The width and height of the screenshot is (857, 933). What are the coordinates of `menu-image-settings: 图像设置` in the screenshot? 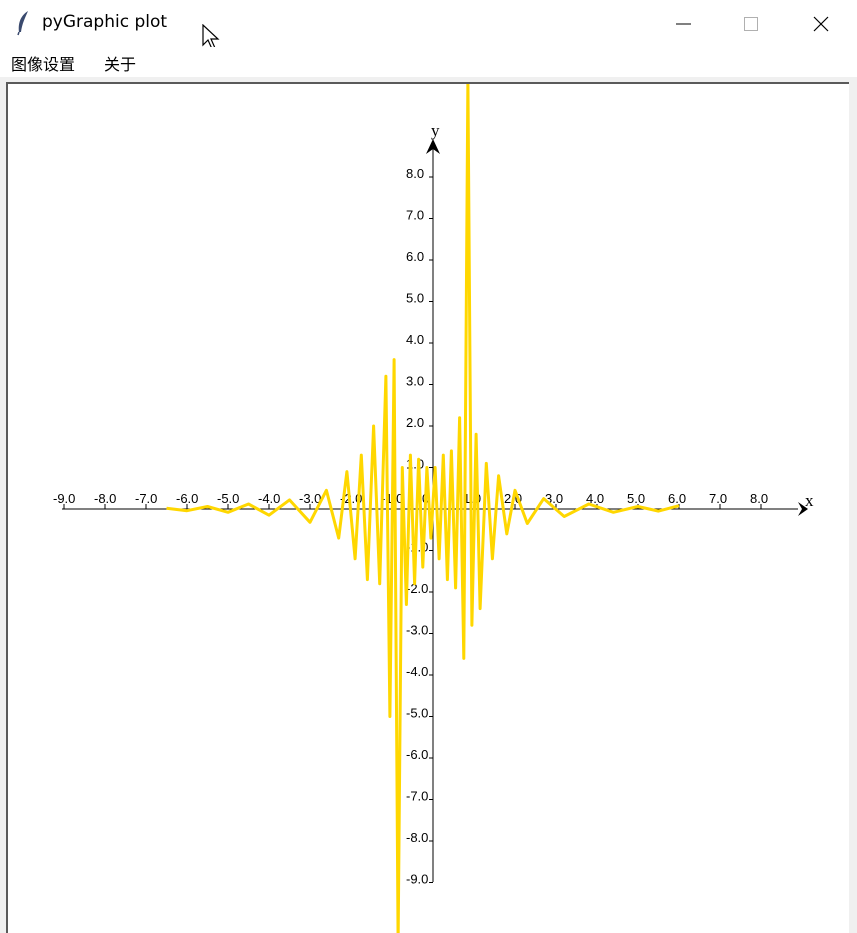 It's located at (43, 63).